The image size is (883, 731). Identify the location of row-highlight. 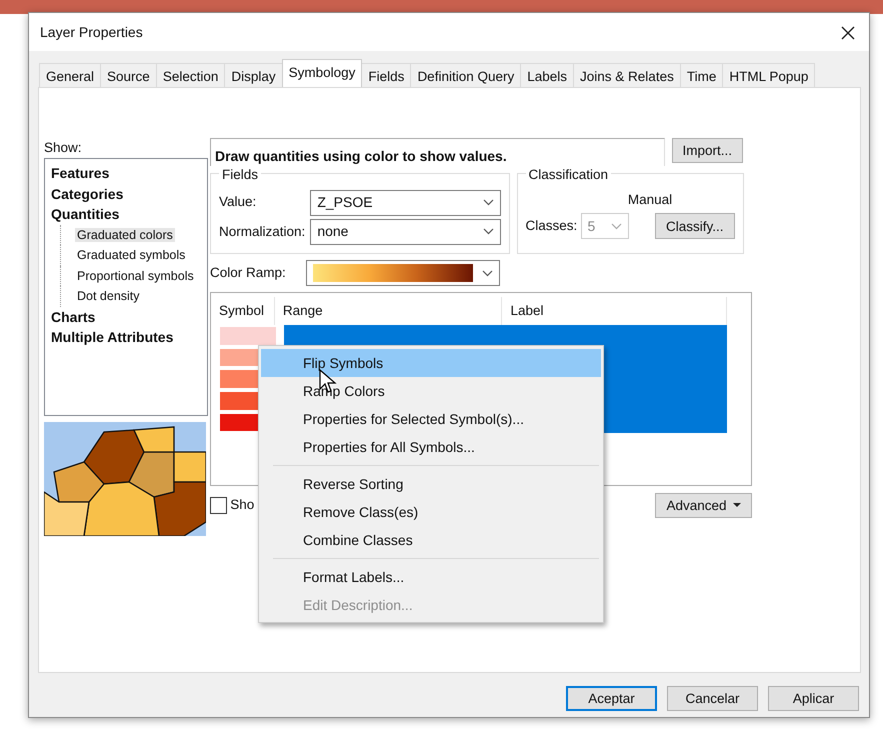
(505, 336).